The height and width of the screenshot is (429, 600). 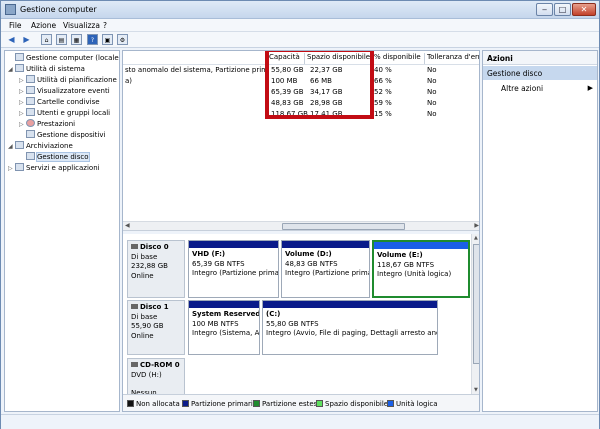 What do you see at coordinates (19, 167) in the screenshot?
I see `services-icon` at bounding box center [19, 167].